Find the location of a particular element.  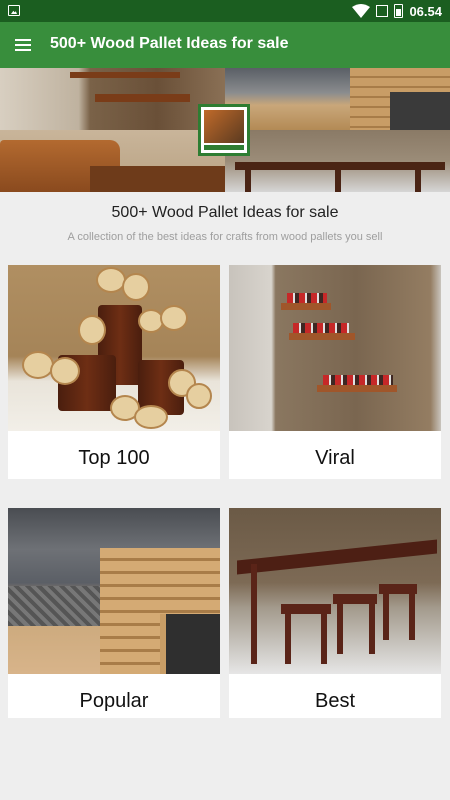

app-bar: 500+ Wood Pallet Ideas for sale is located at coordinates (225, 45).